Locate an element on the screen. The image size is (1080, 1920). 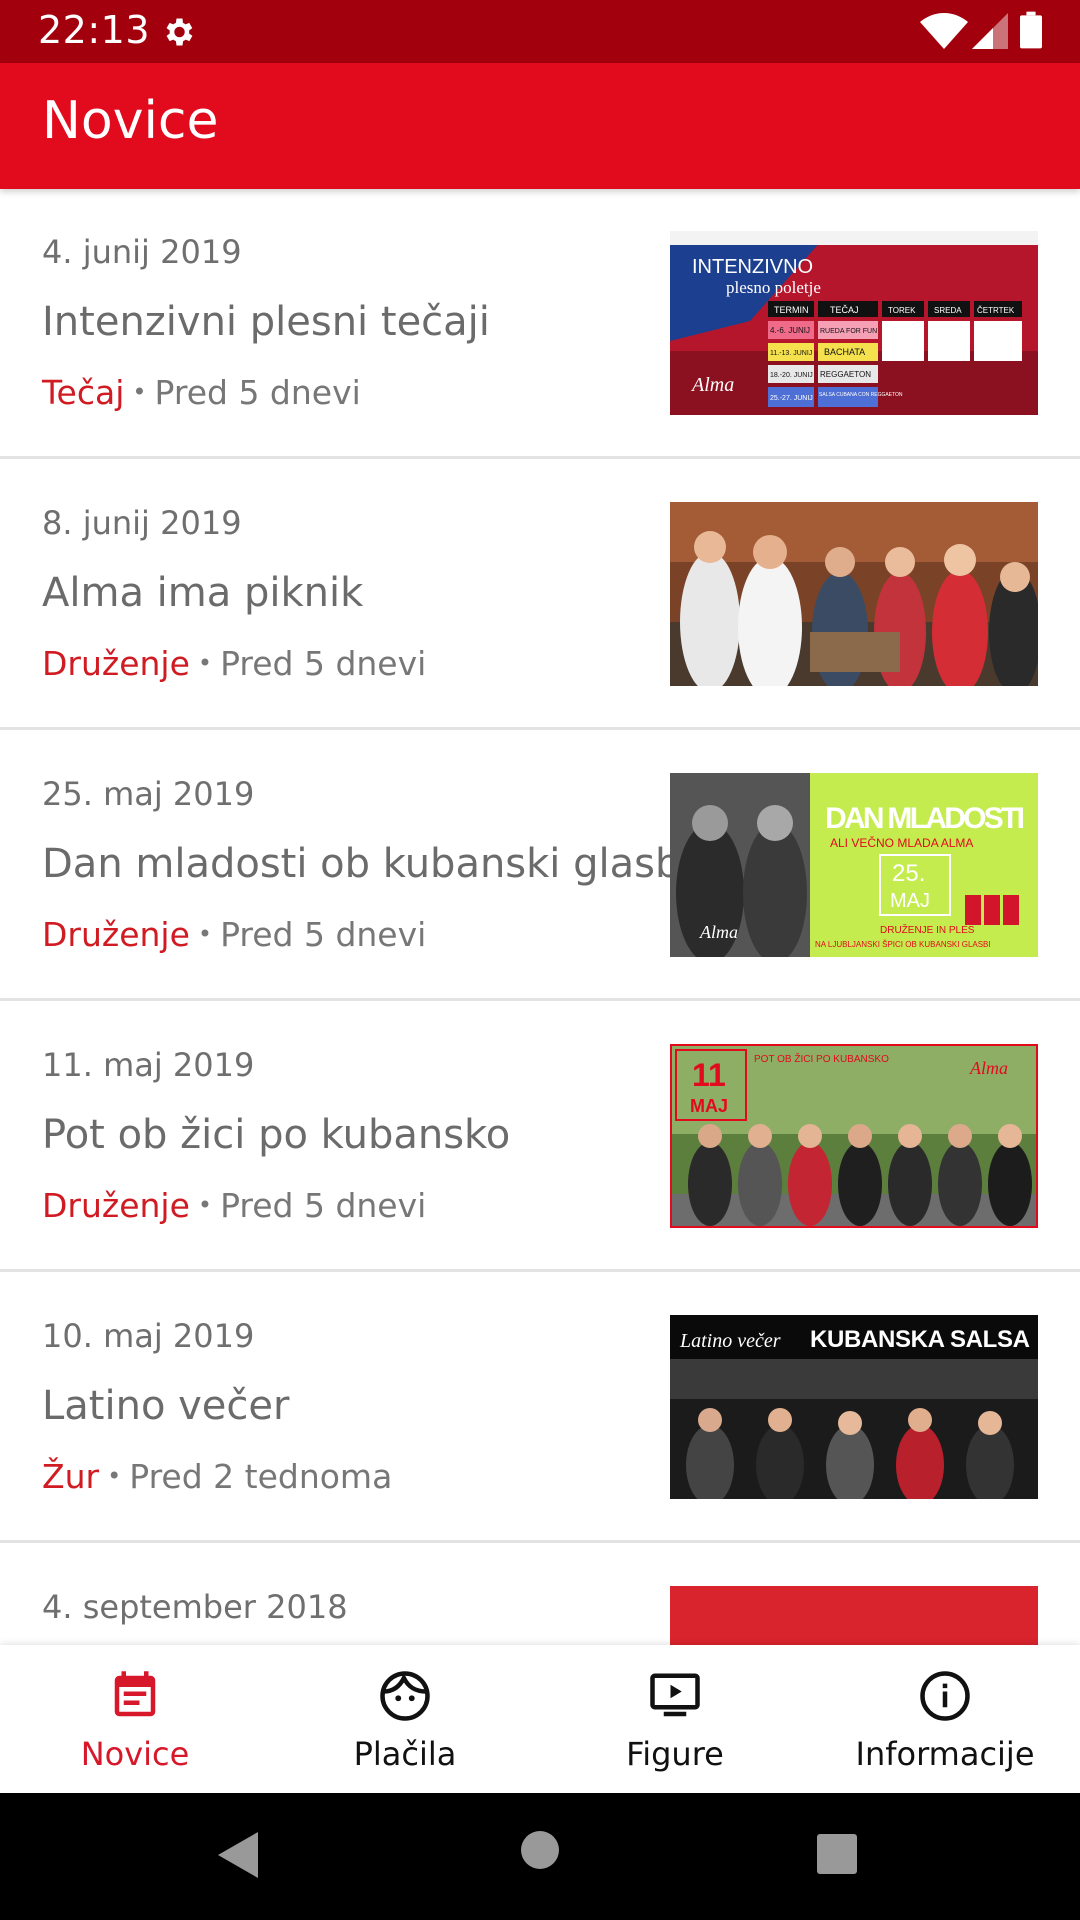
app-bar: Novice is located at coordinates (540, 126).